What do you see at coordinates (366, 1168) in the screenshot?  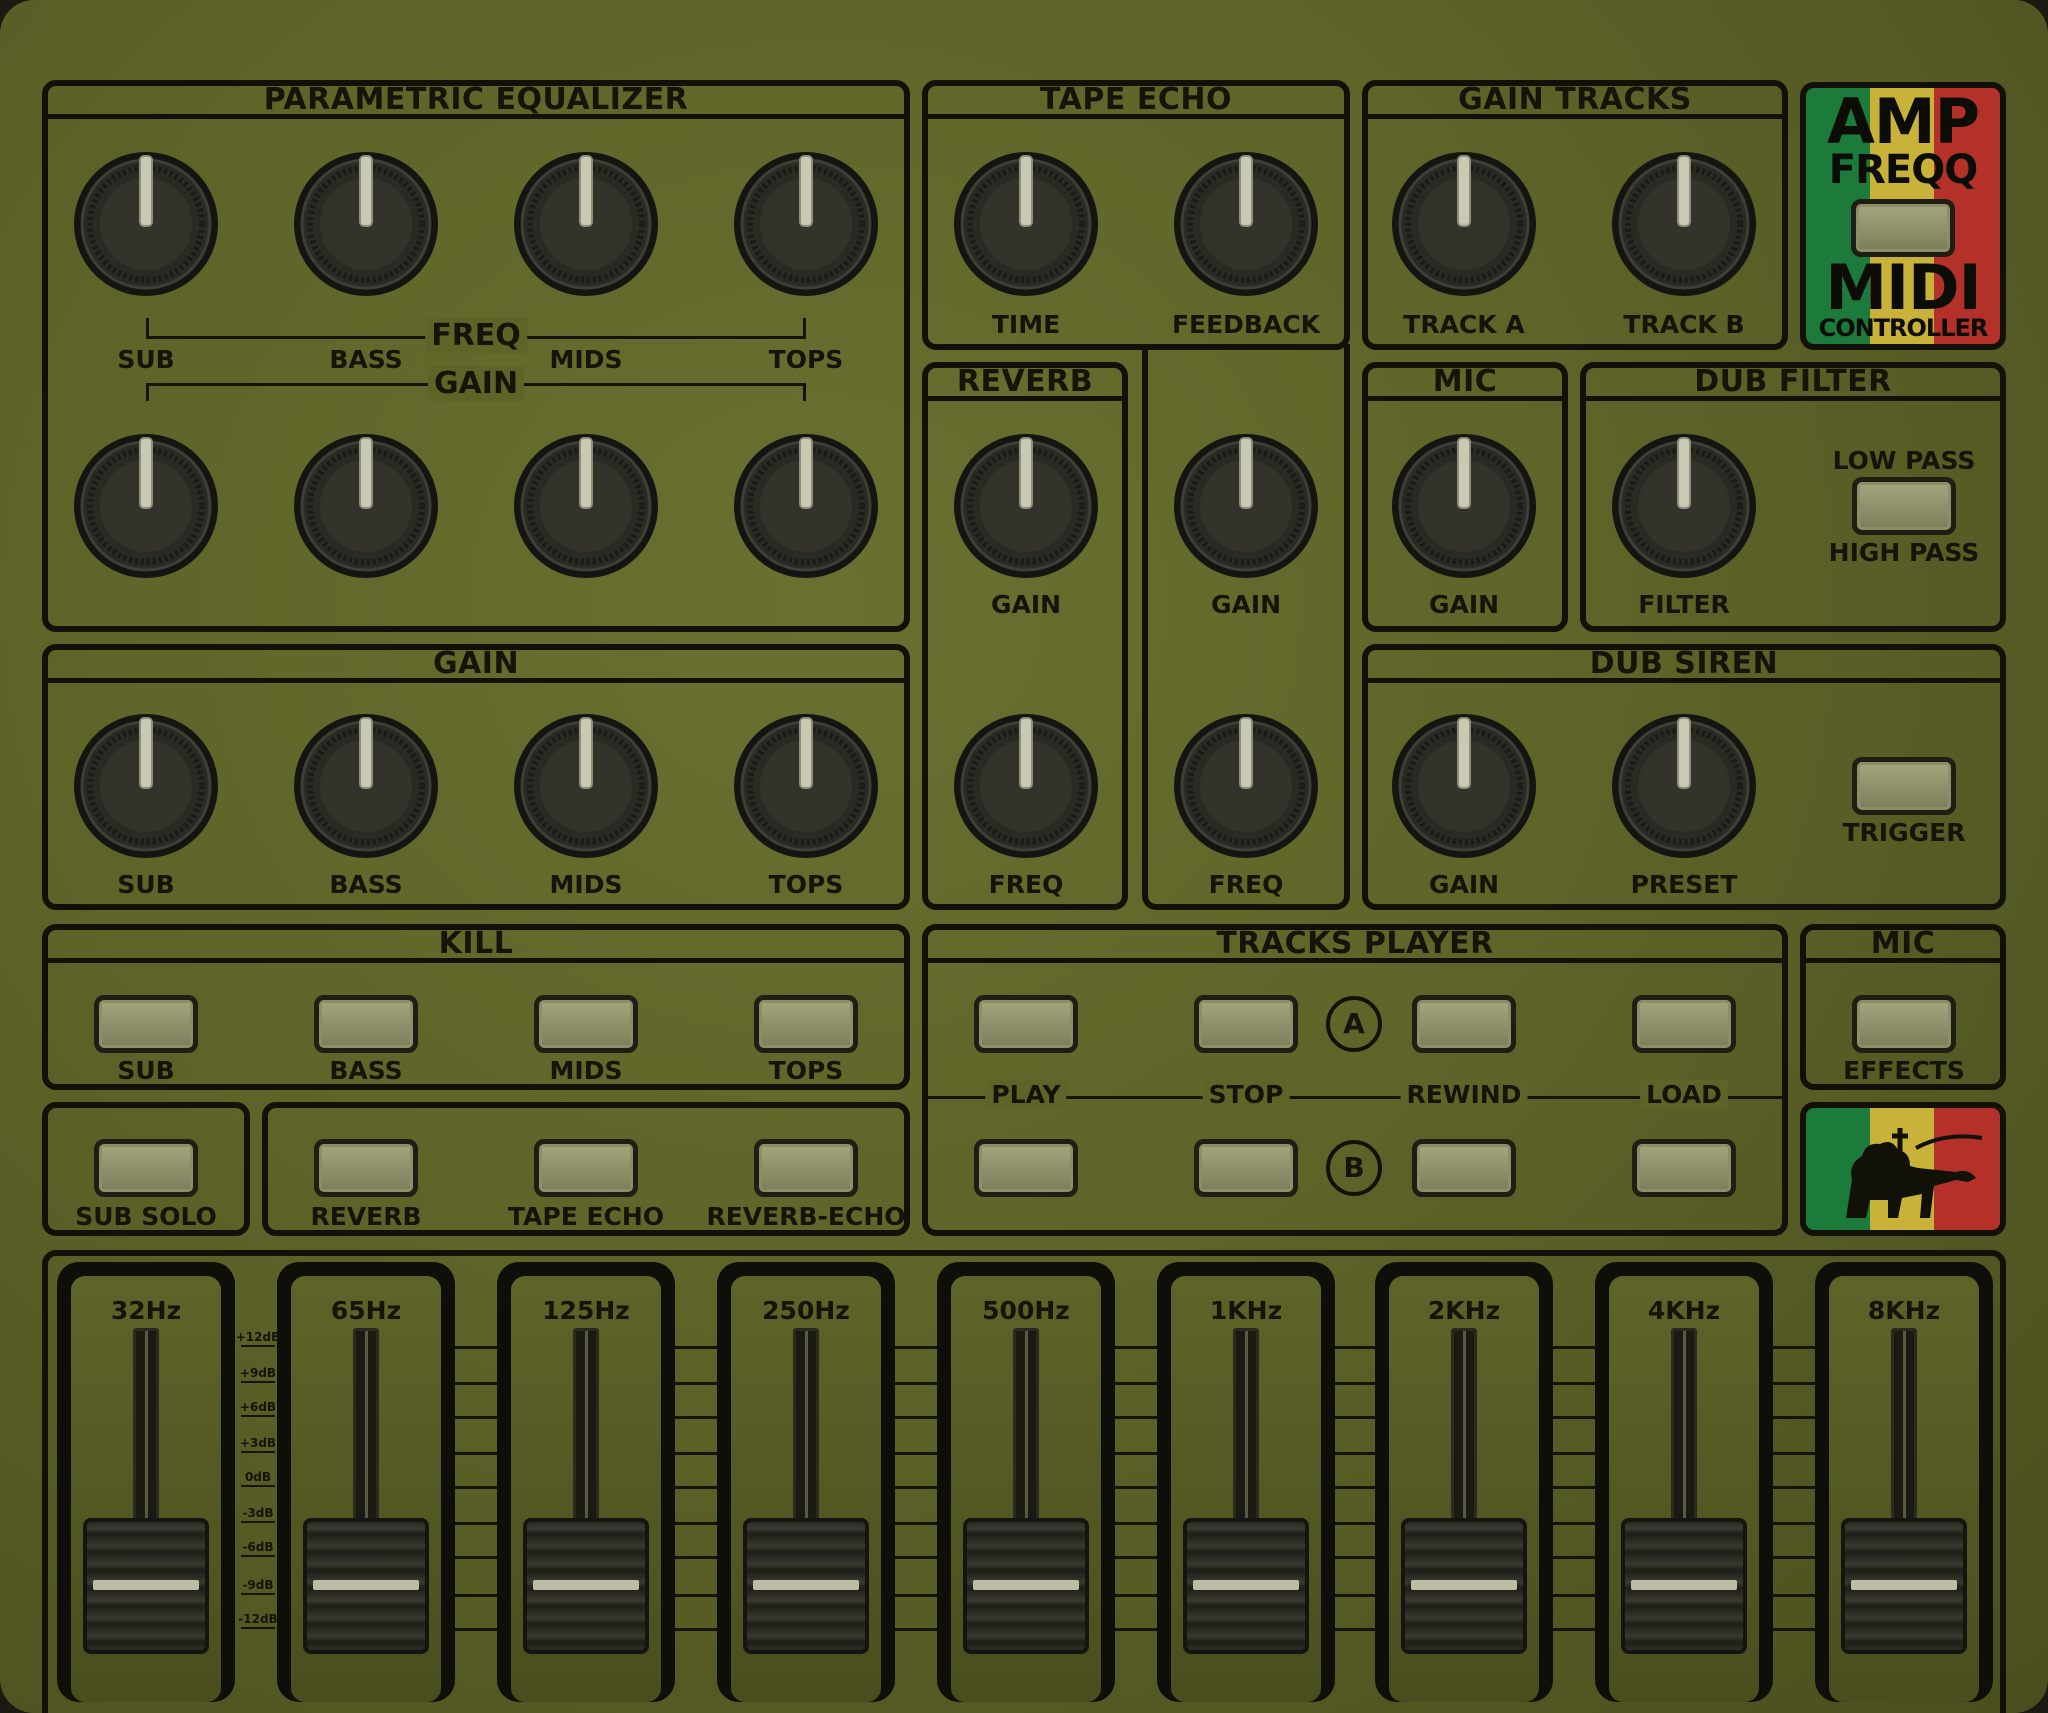 I see `reverb-send-button` at bounding box center [366, 1168].